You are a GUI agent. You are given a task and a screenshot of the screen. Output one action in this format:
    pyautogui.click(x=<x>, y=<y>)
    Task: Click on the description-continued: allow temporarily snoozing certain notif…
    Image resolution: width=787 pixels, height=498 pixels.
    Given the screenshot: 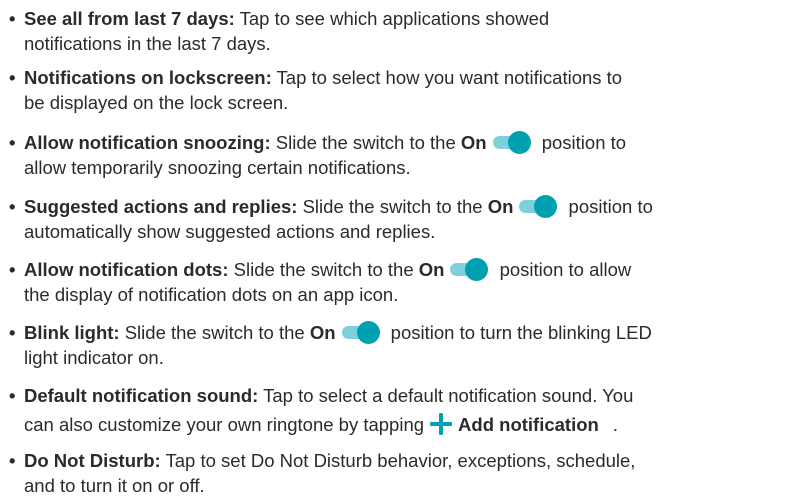 What is the action you would take?
    pyautogui.click(x=217, y=167)
    